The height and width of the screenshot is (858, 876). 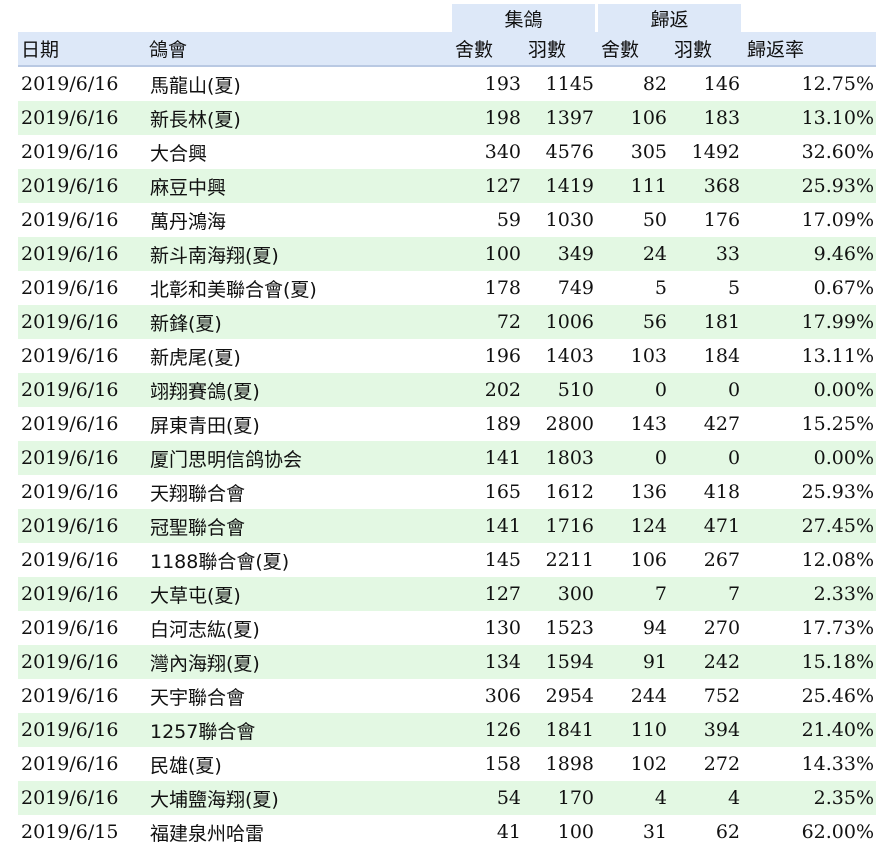 I want to click on cell-return-rate: 2.35%, so click(x=810, y=798).